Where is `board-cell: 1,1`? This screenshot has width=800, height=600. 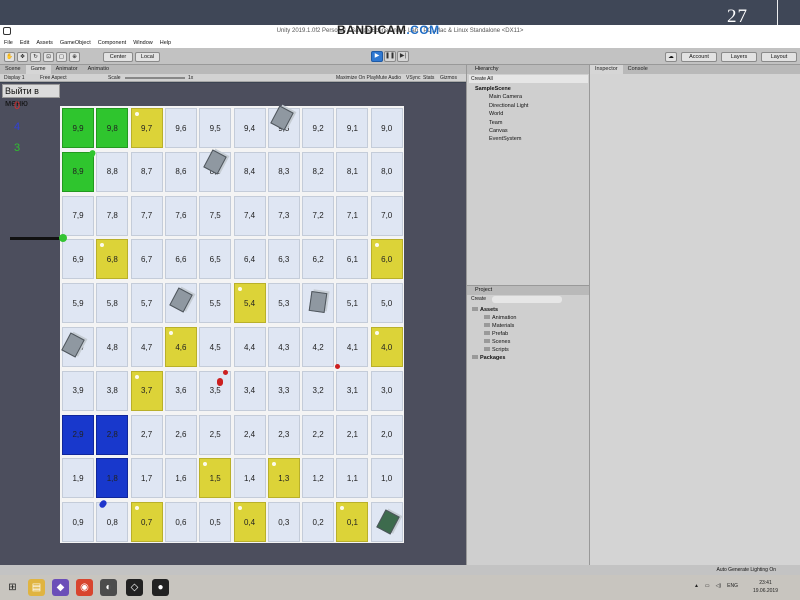 board-cell: 1,1 is located at coordinates (352, 478).